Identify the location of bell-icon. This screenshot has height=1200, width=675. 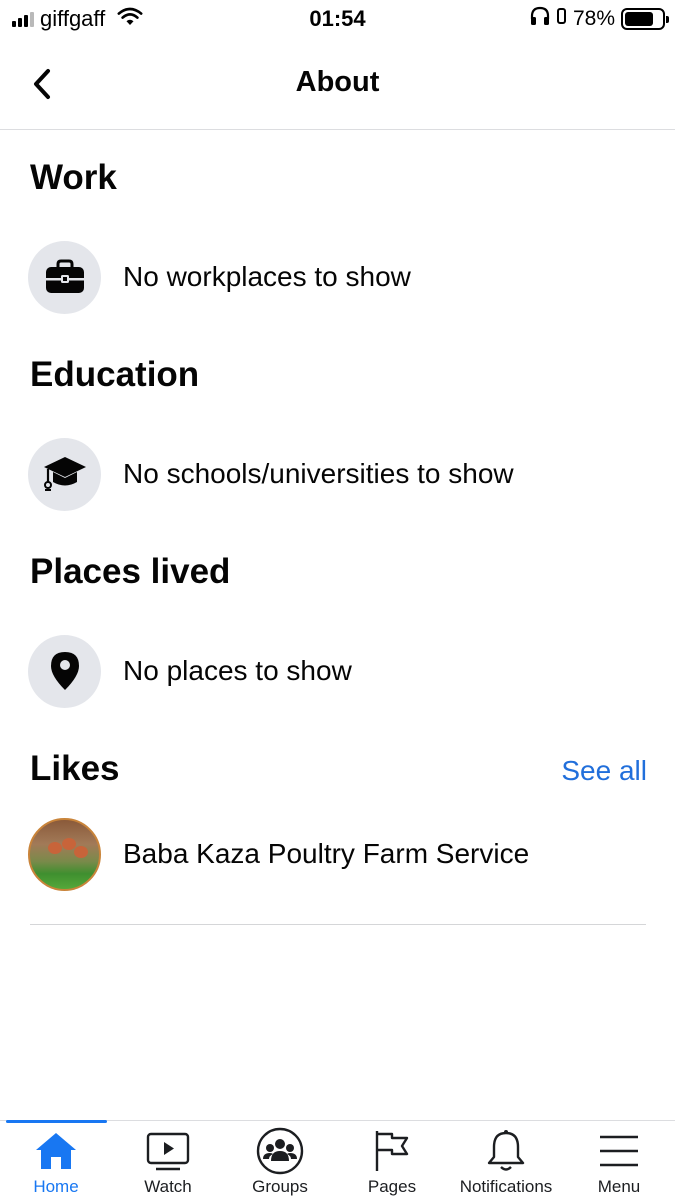
(506, 1151).